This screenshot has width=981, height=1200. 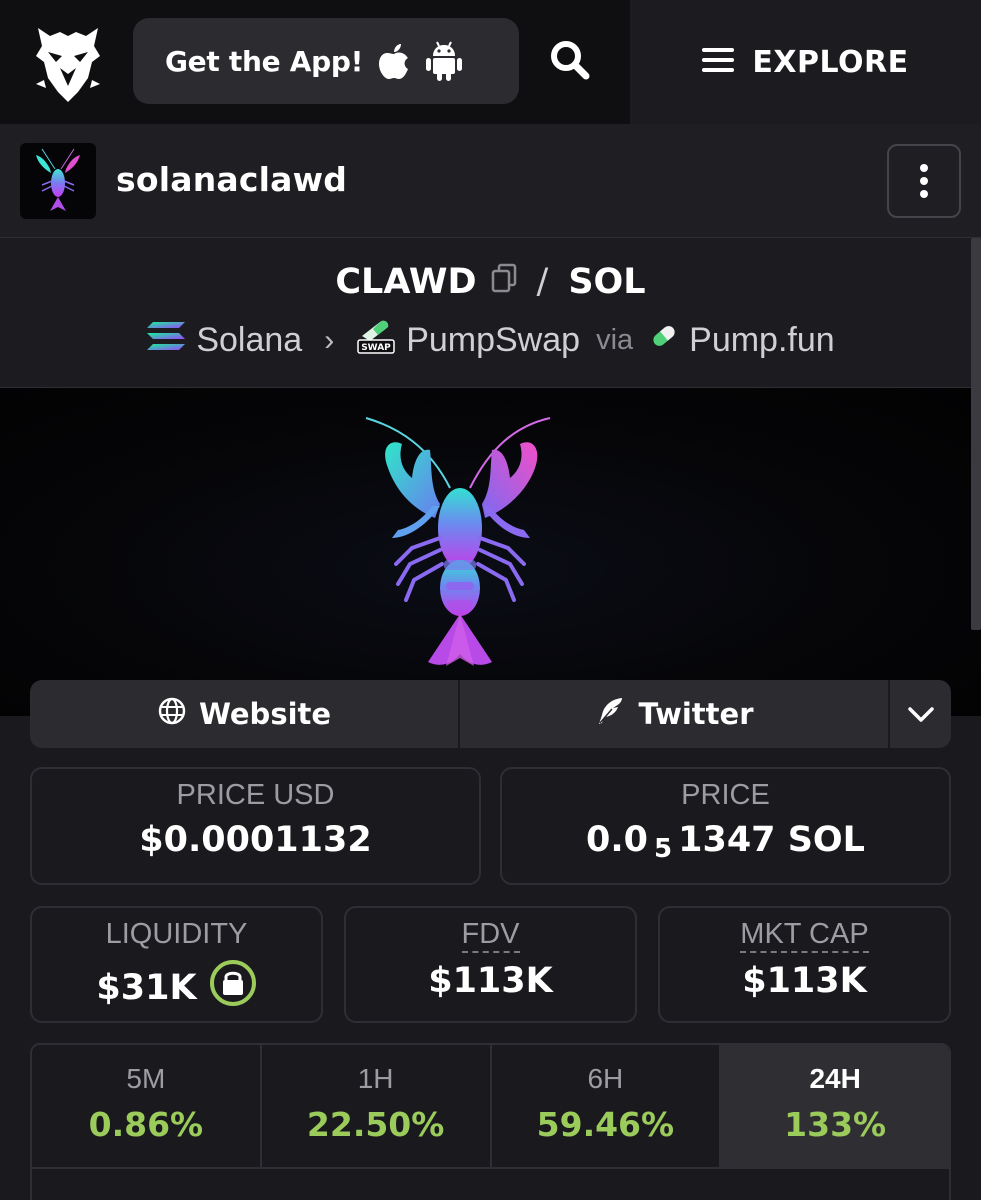 I want to click on twitter-button: Twitter, so click(x=675, y=714).